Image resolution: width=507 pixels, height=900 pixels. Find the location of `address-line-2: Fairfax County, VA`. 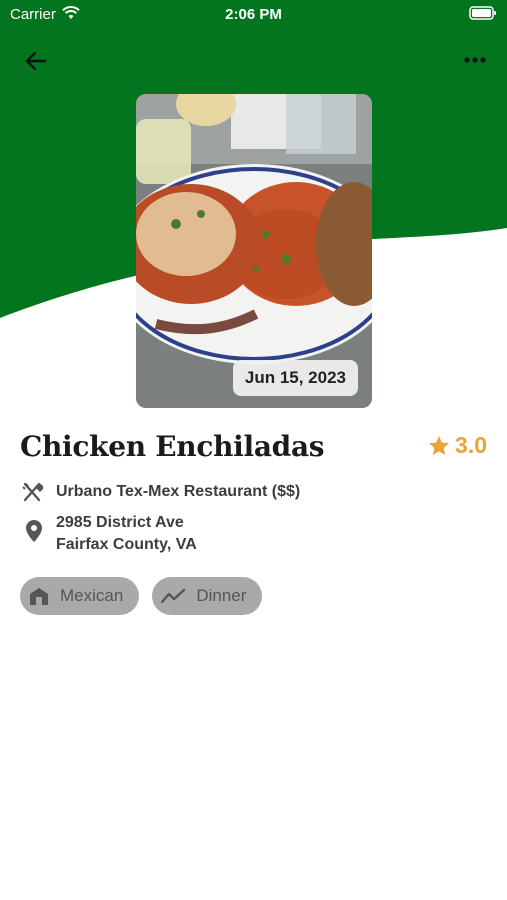

address-line-2: Fairfax County, VA is located at coordinates (126, 544).